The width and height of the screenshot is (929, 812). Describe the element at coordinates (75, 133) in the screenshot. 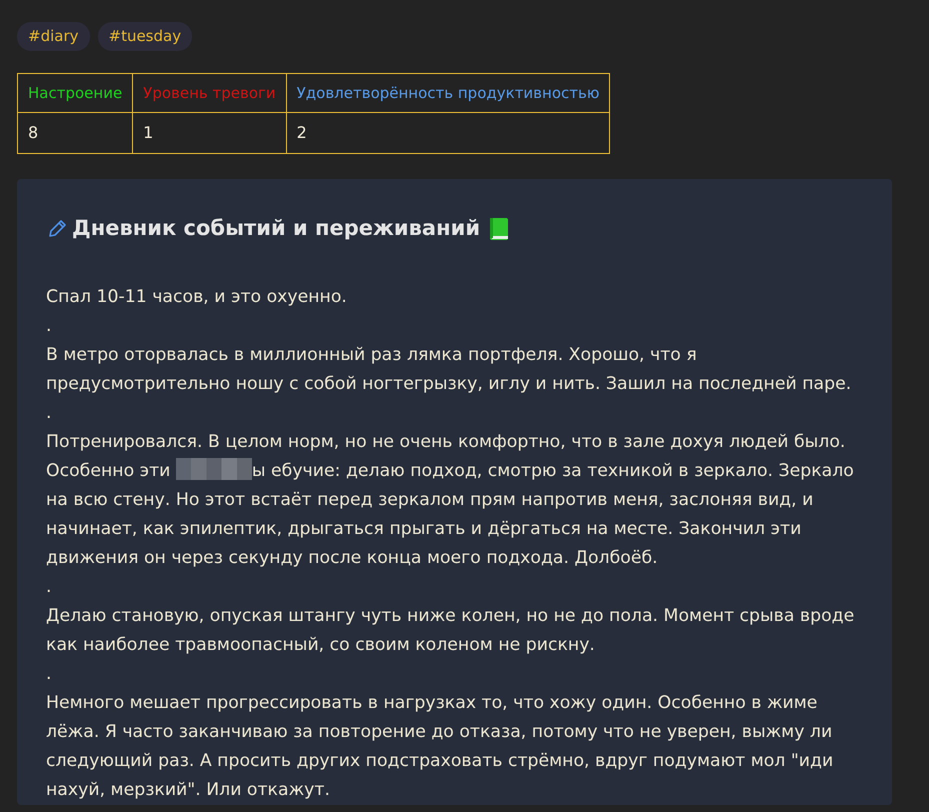

I see `table-cell: 8` at that location.